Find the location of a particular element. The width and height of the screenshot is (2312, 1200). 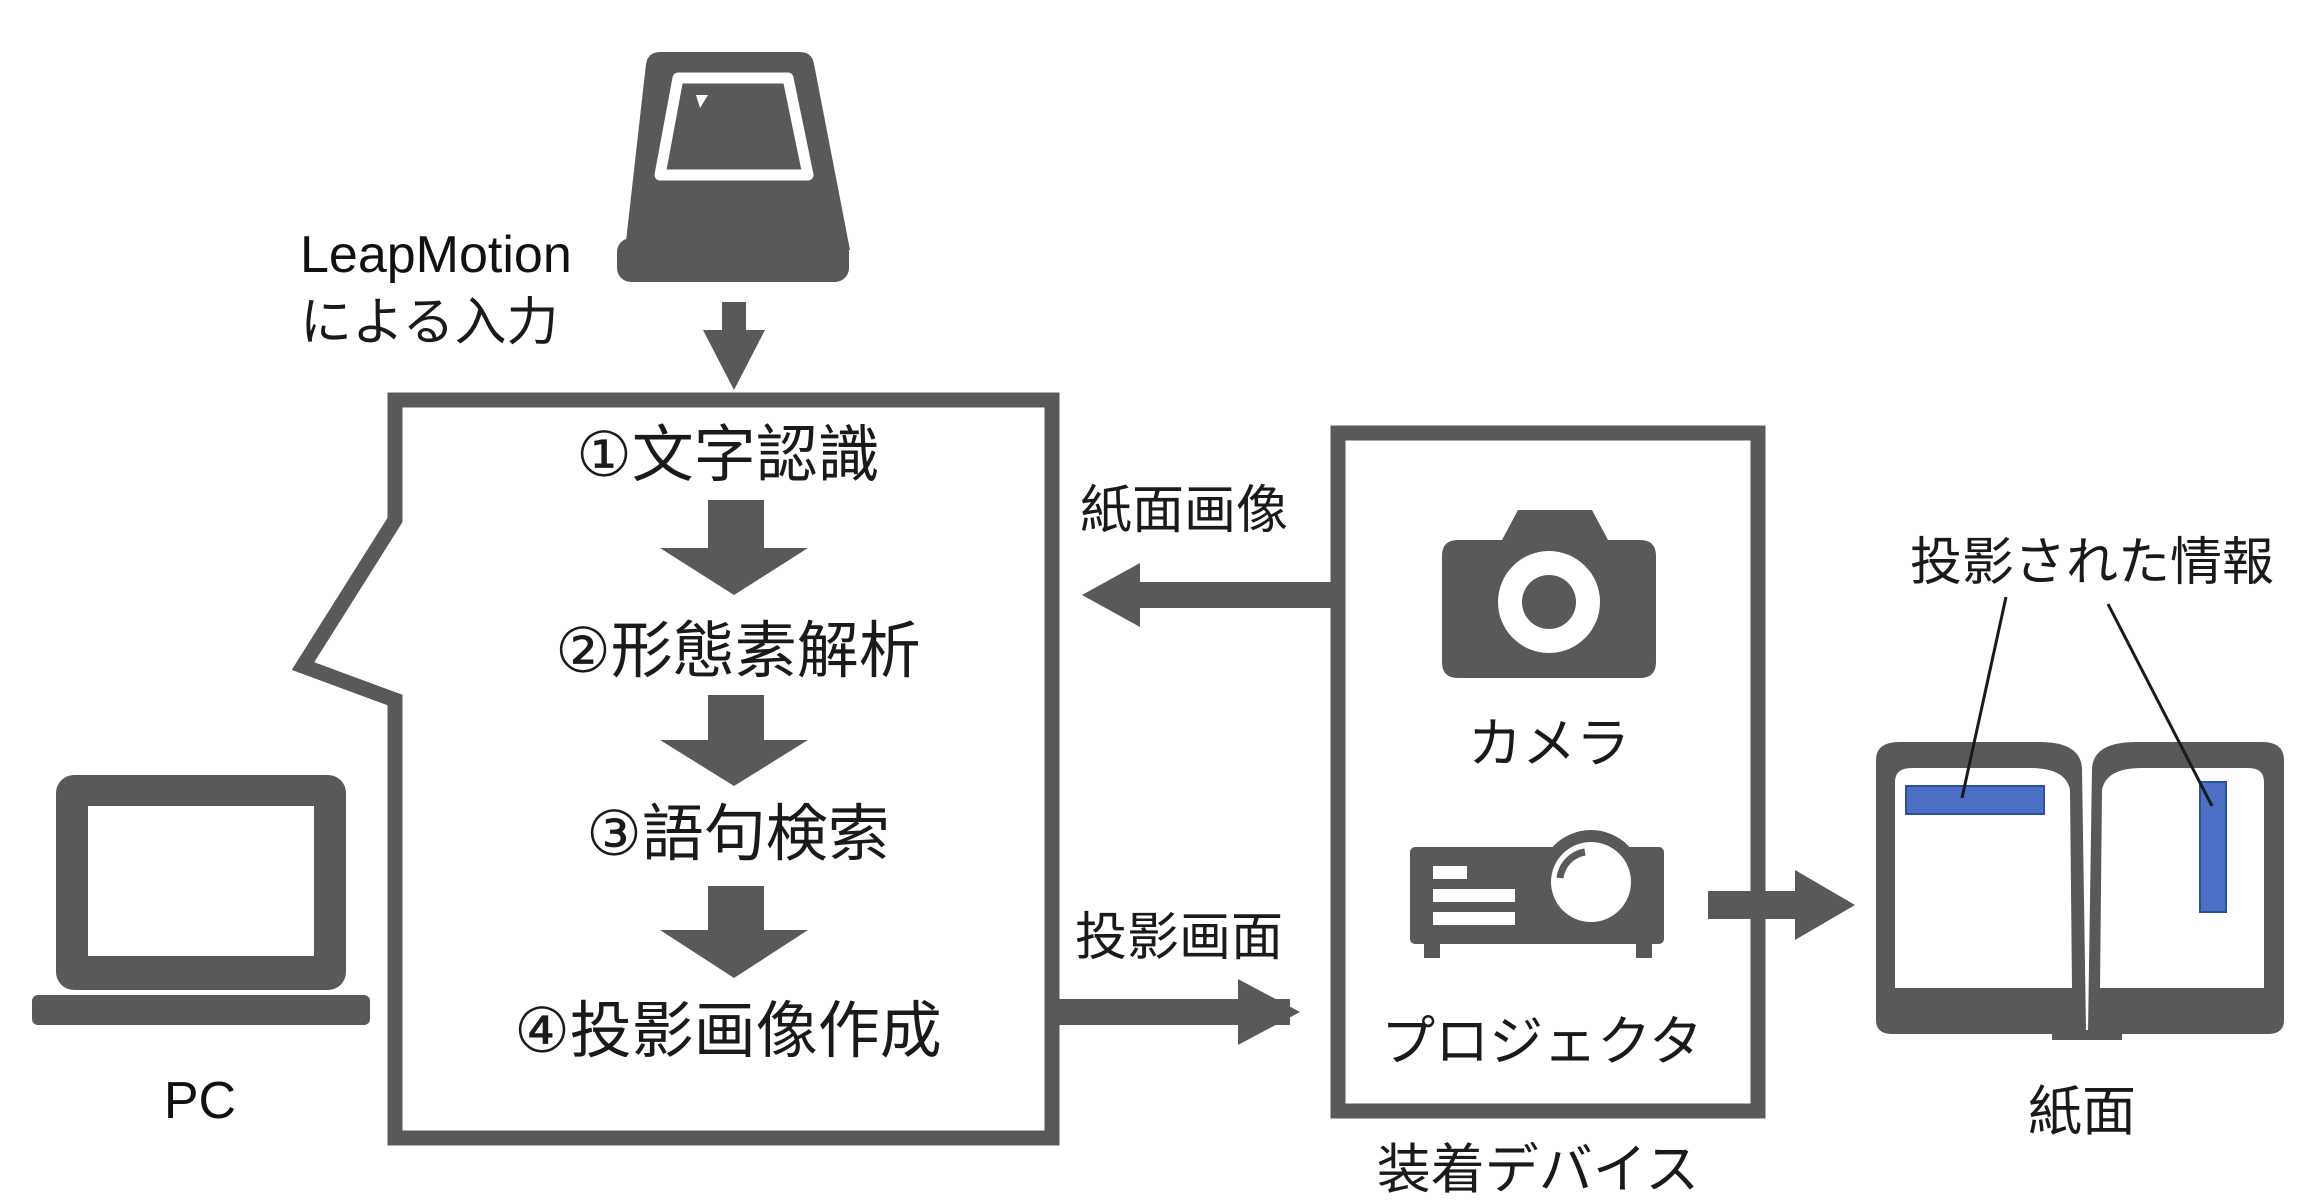

projector-icon is located at coordinates (1537, 894).